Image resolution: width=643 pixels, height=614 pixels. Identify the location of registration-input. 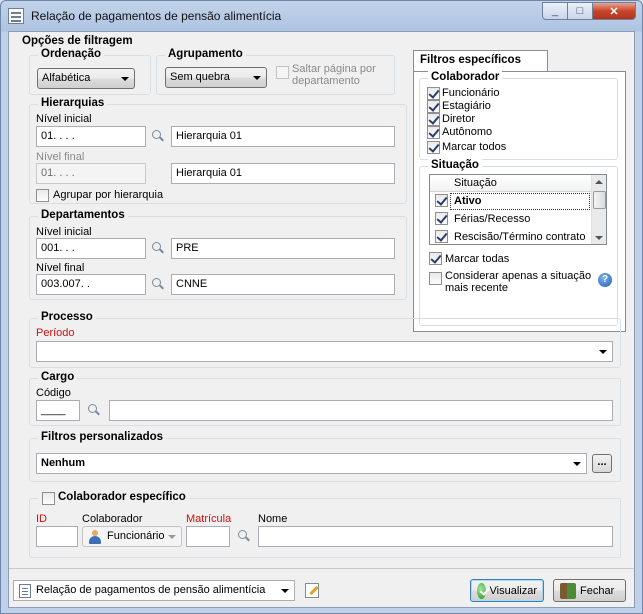
(208, 536).